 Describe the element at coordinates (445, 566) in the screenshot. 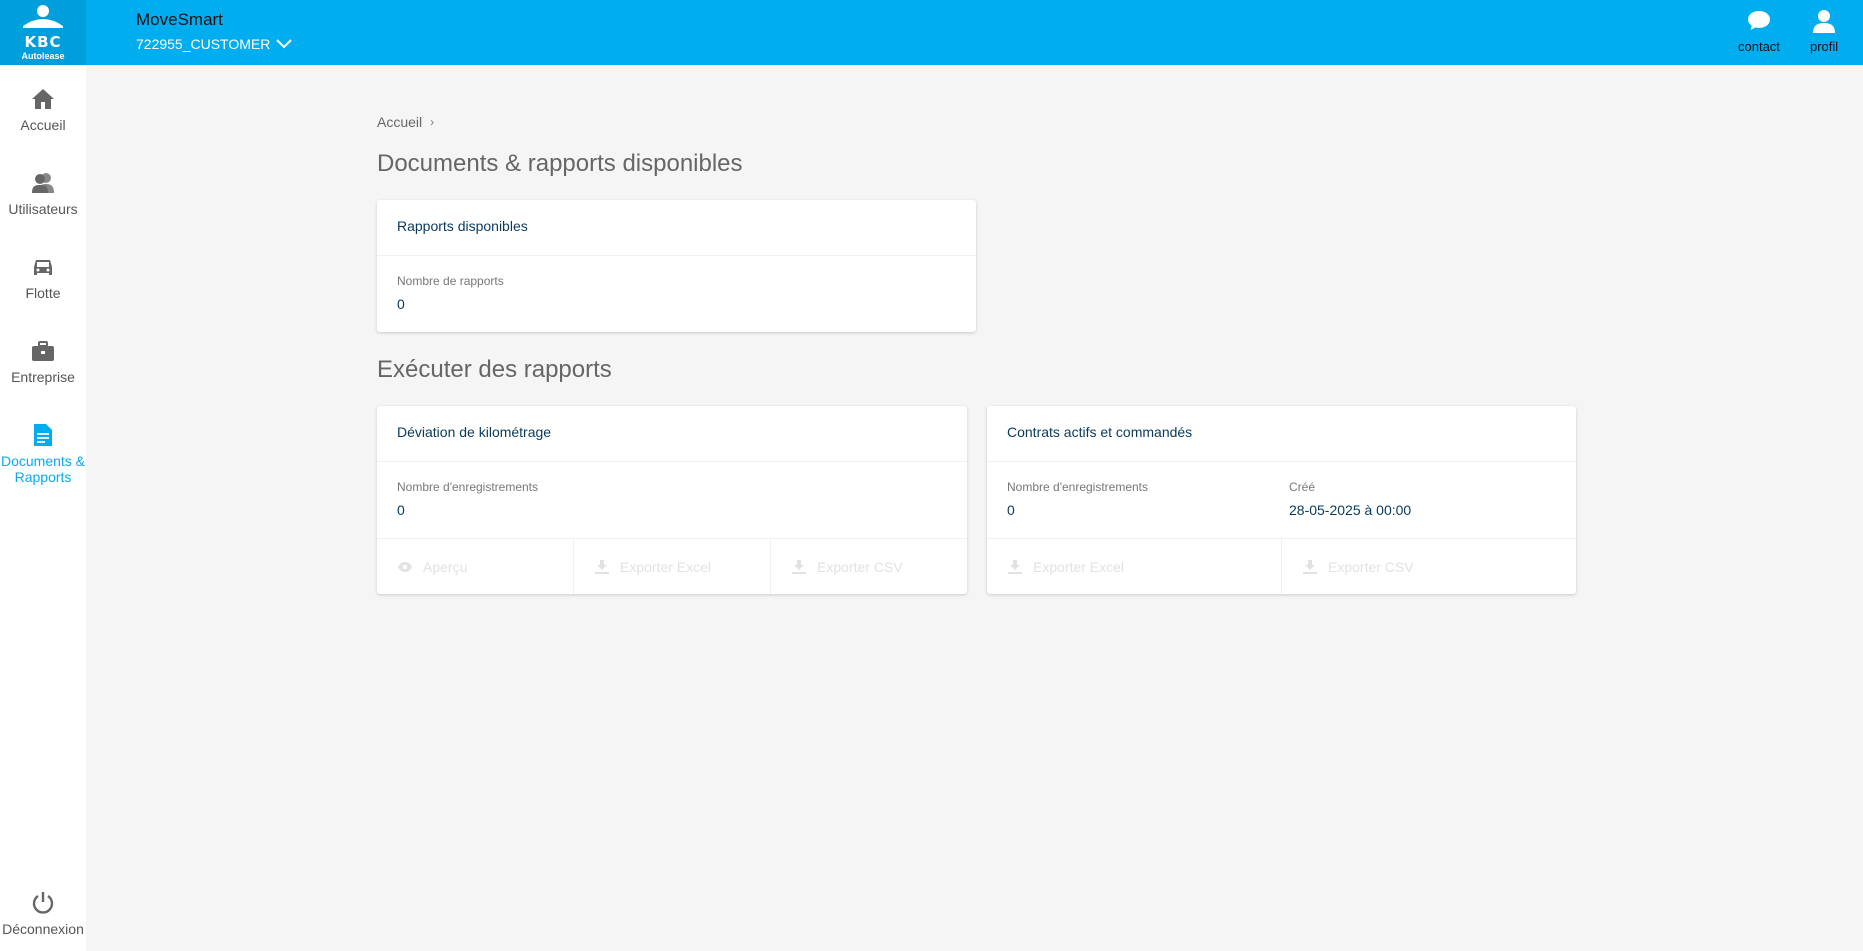

I see `preview-label: Aperçu` at that location.